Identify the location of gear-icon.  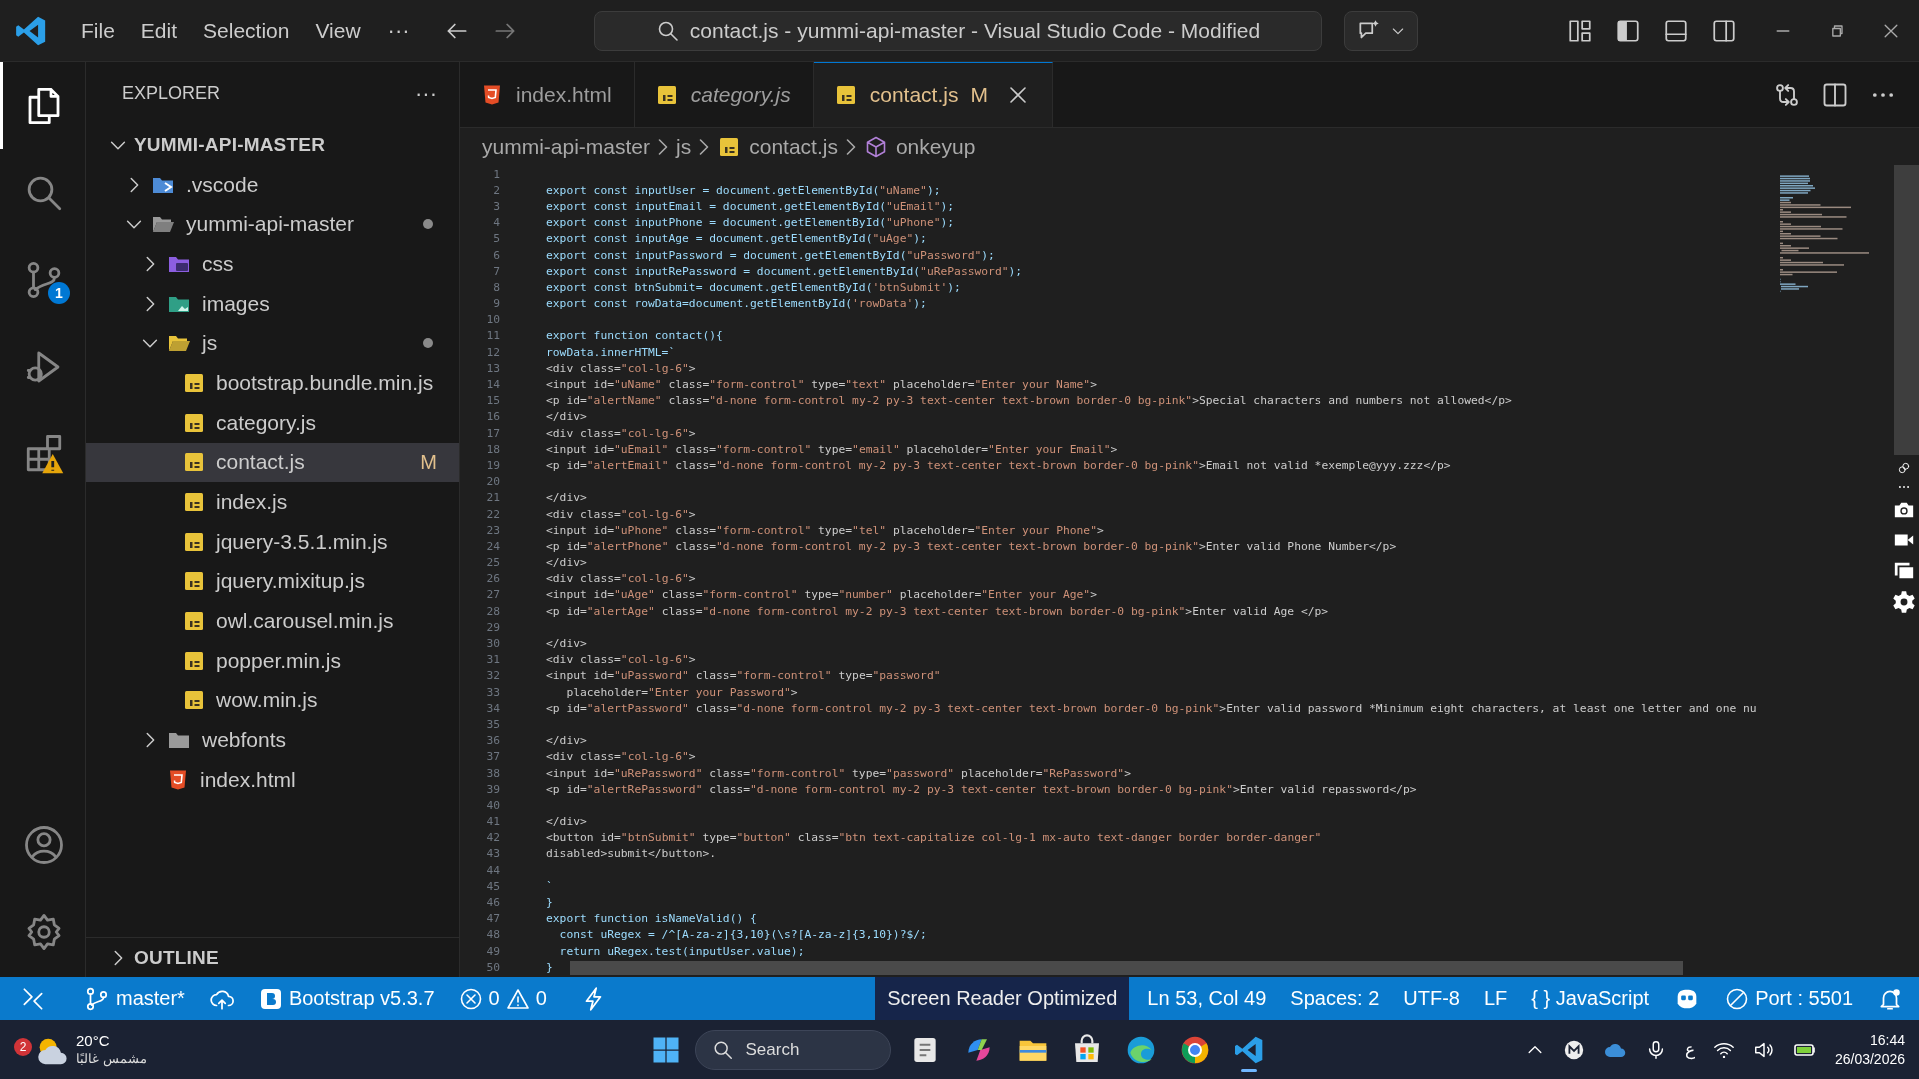
(1904, 602).